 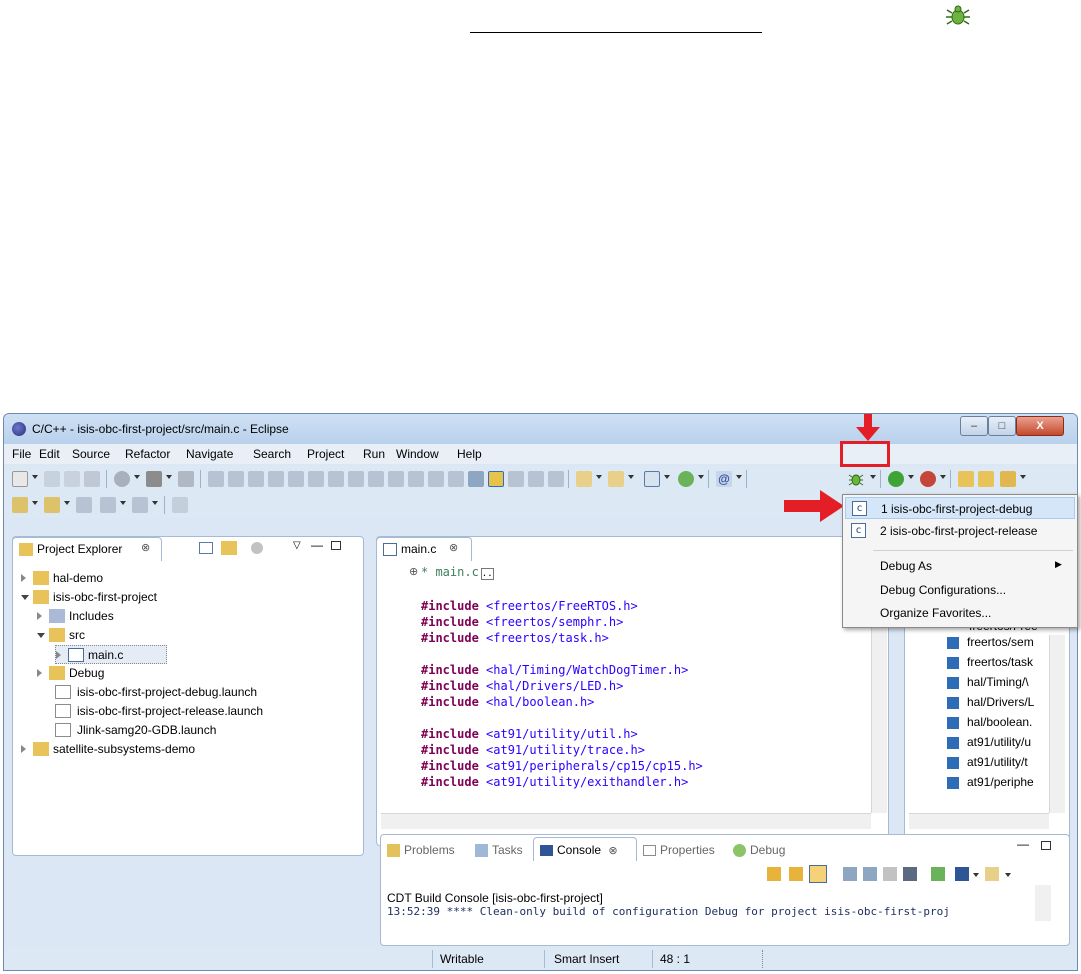 I want to click on scroll-lock-icon, so click(x=818, y=874).